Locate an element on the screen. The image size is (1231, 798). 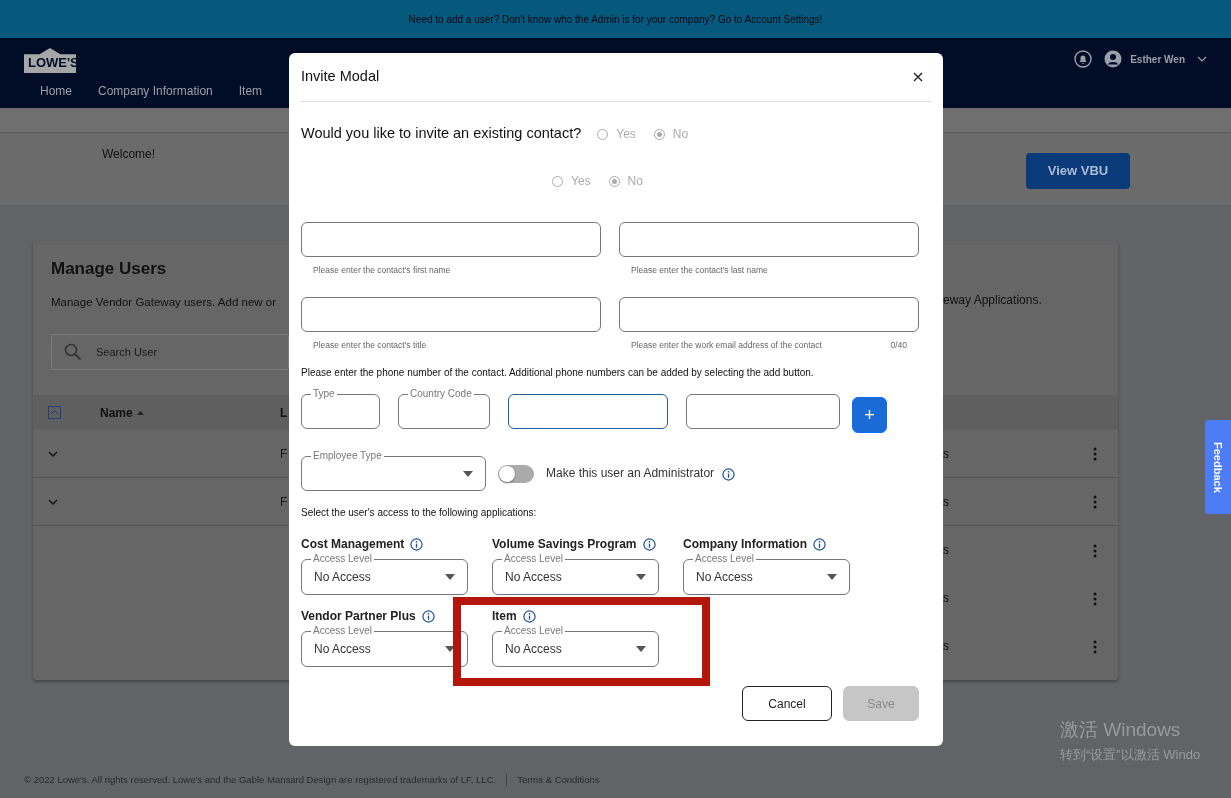
search-field: Search User is located at coordinates (170, 352).